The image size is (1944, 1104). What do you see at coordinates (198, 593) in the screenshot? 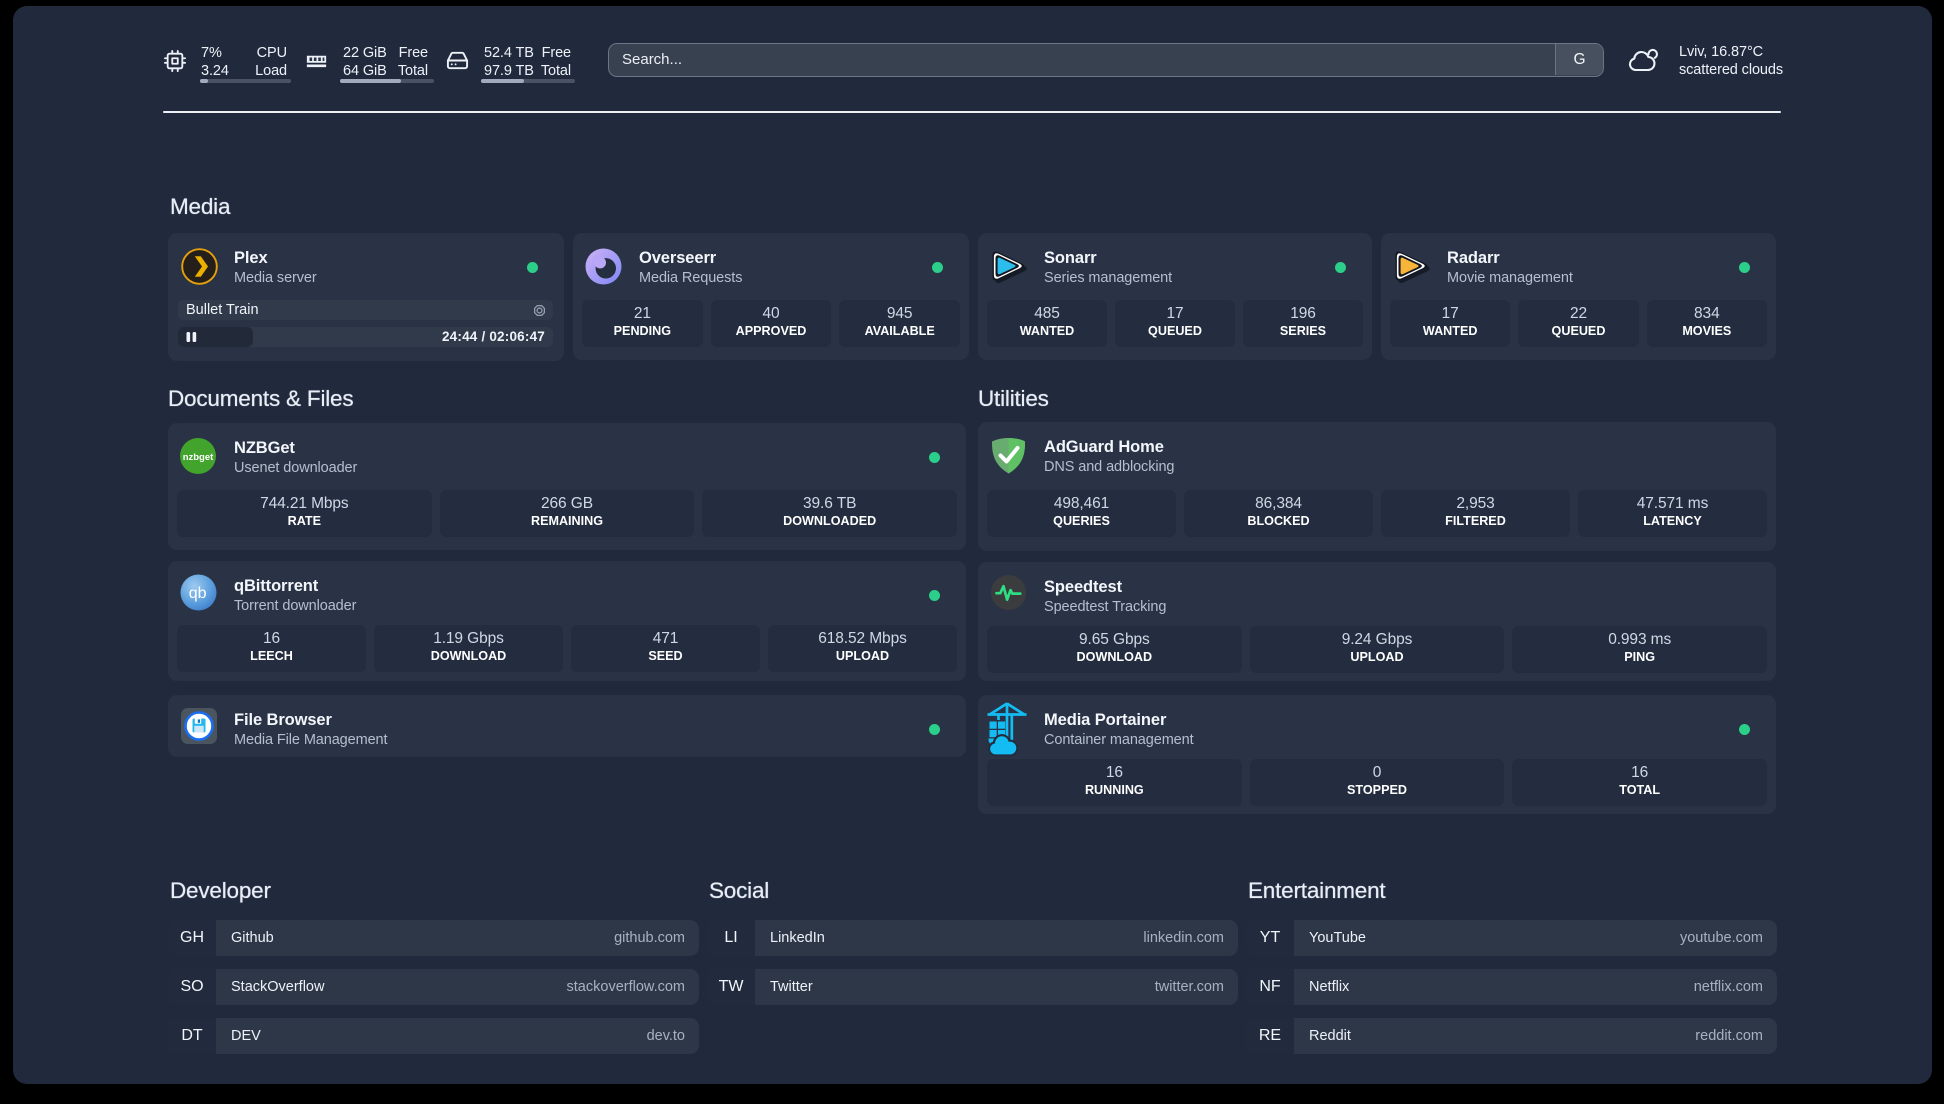
I see `svg-text: qb` at bounding box center [198, 593].